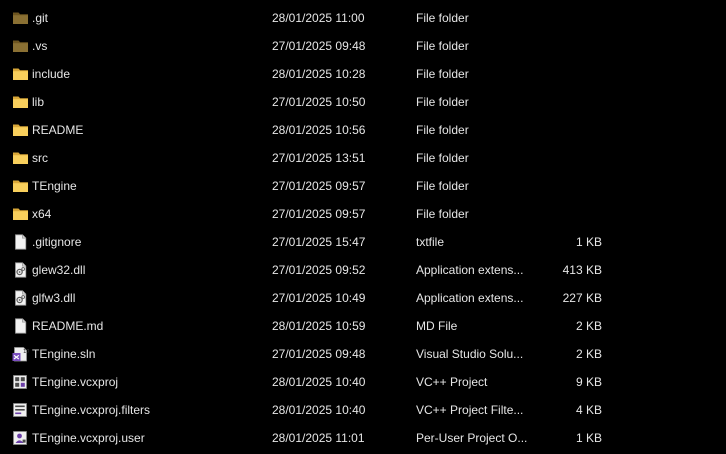  I want to click on file-row-lib: lib 27/01/2025 10:50 File folder, so click(363, 102).